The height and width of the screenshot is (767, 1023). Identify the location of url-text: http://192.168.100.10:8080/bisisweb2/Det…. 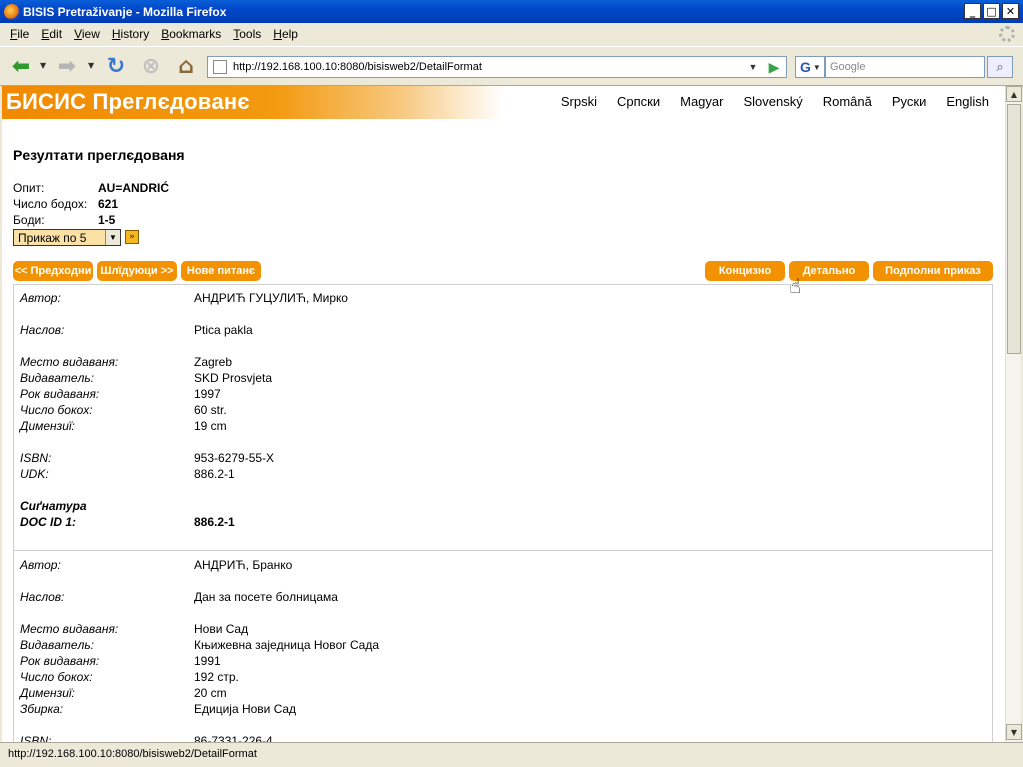
(357, 67).